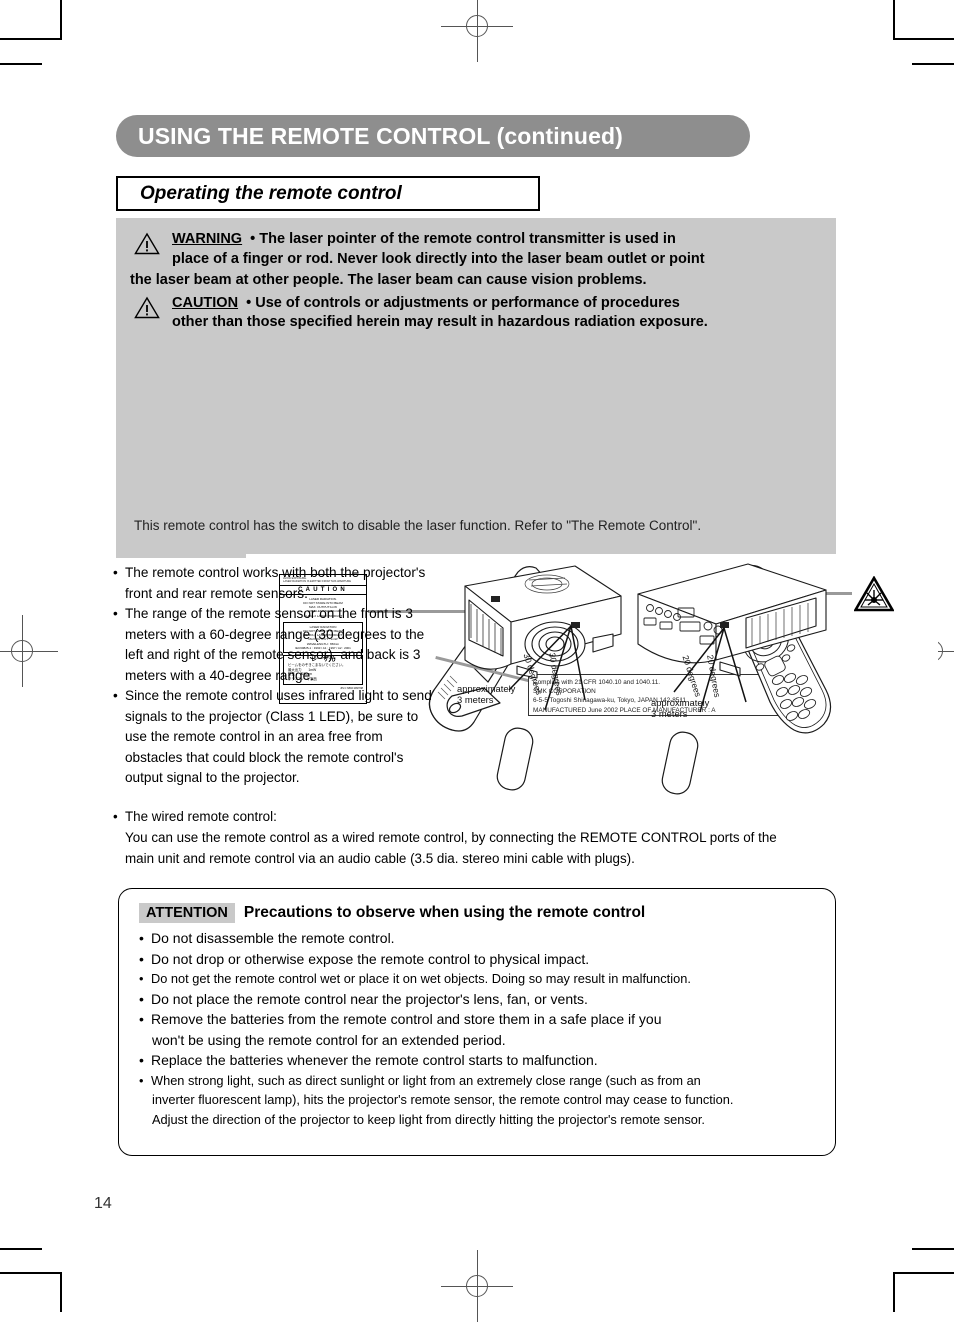 Image resolution: width=954 pixels, height=1322 pixels. I want to click on subsection-heading-box: Operating the remote control, so click(328, 193).